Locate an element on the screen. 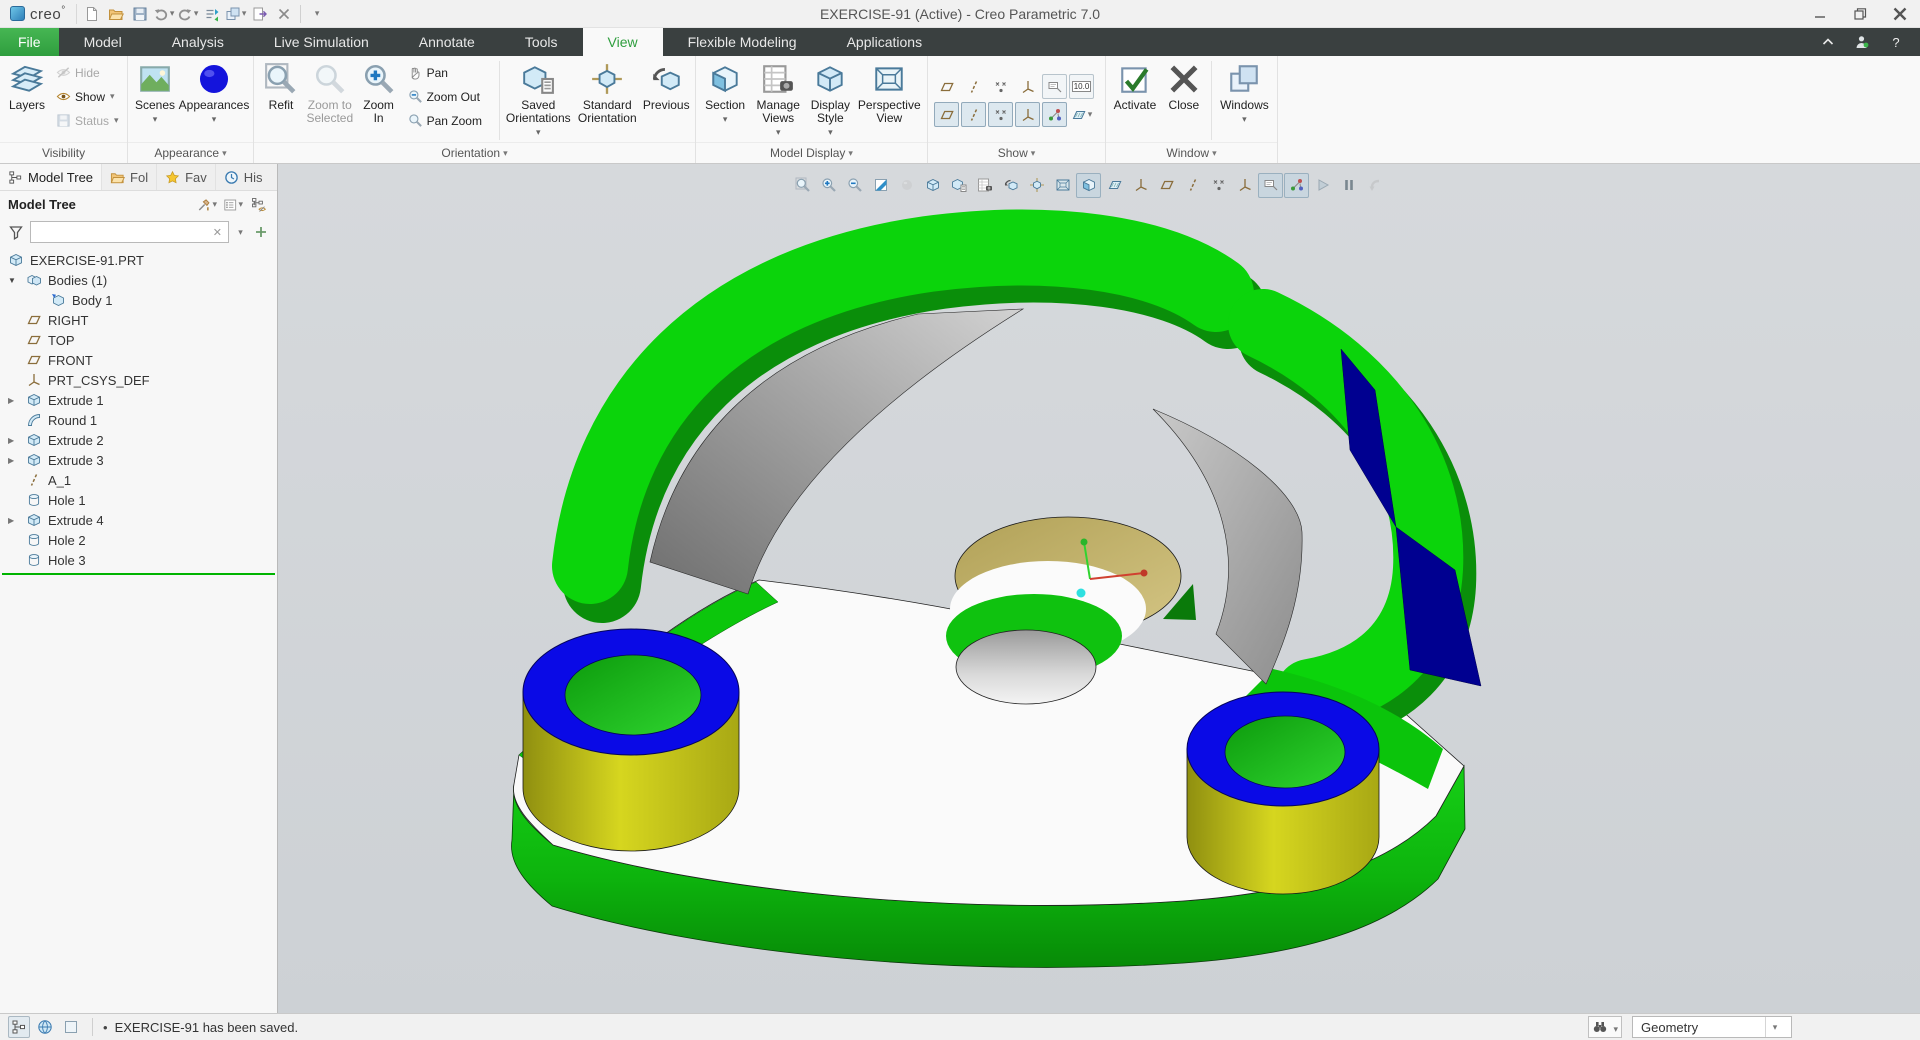 This screenshot has width=1920, height=1040. selection-filter-dropdown: Geometry is located at coordinates (1712, 1027).